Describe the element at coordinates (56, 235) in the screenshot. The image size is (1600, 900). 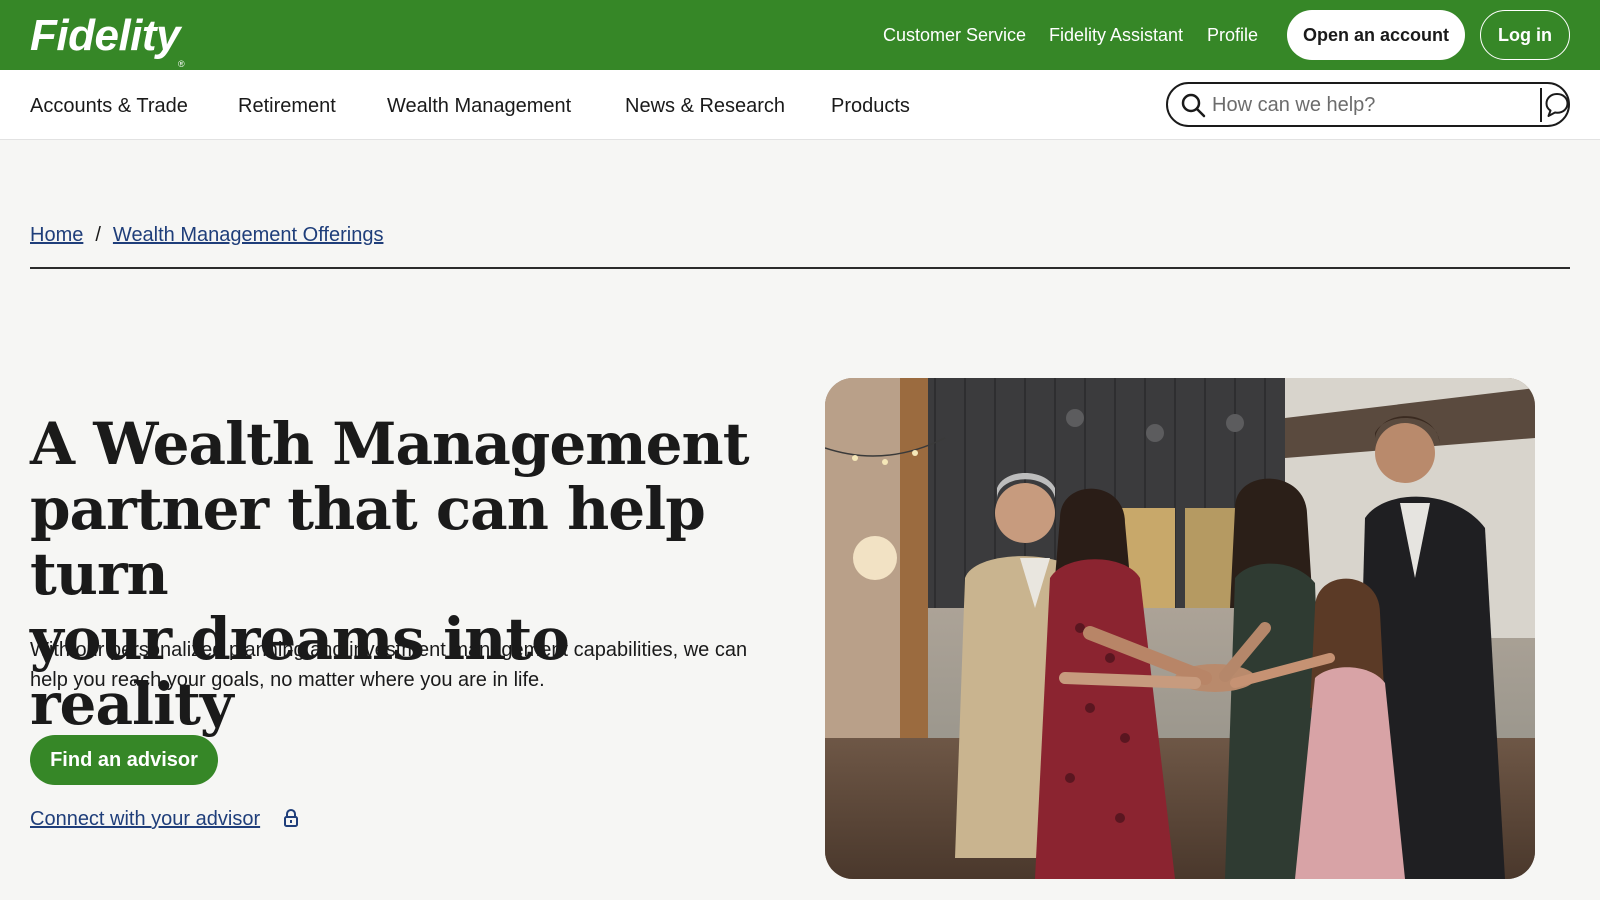
I see `breadcrumb-home-link: Home` at that location.